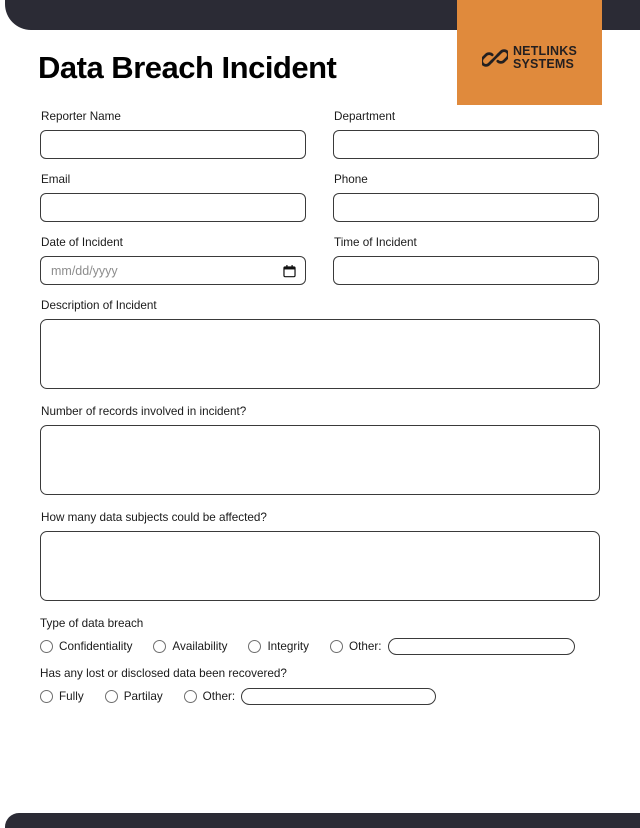 This screenshot has height=828, width=640. I want to click on field-records-count: Number of records involved in incident?, so click(320, 450).